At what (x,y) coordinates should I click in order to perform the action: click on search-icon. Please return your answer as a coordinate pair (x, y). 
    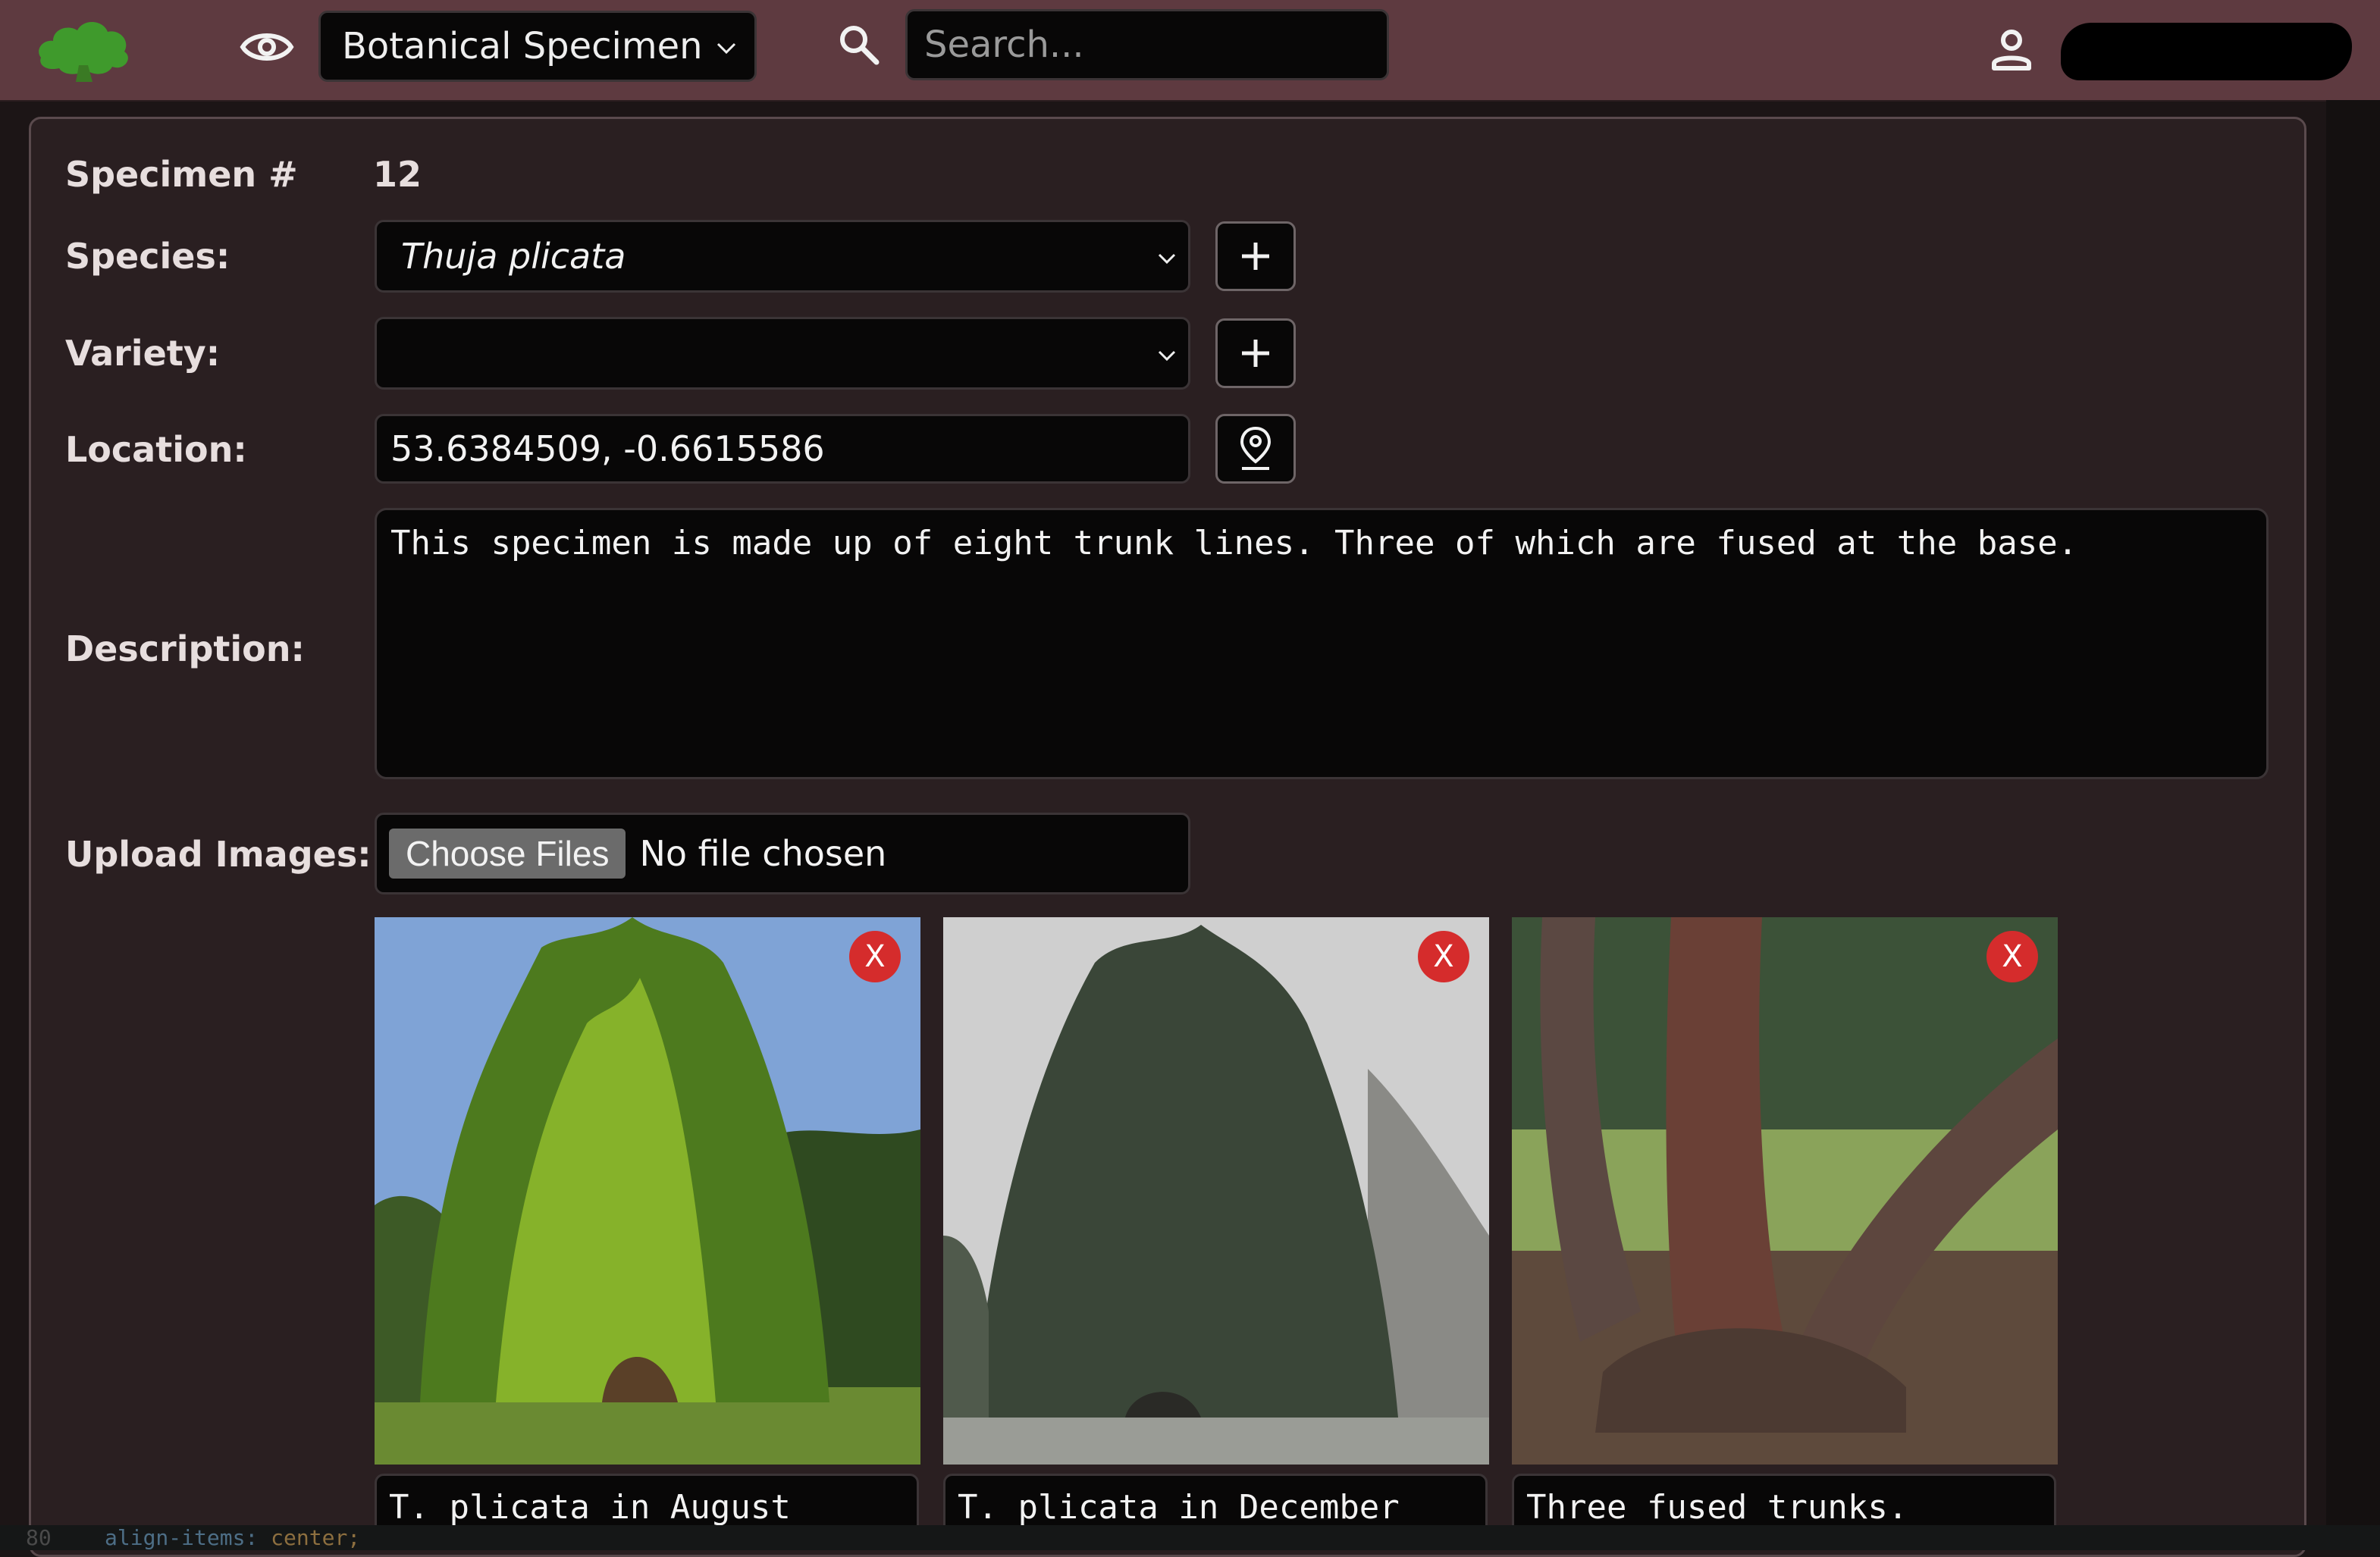
    Looking at the image, I should click on (858, 44).